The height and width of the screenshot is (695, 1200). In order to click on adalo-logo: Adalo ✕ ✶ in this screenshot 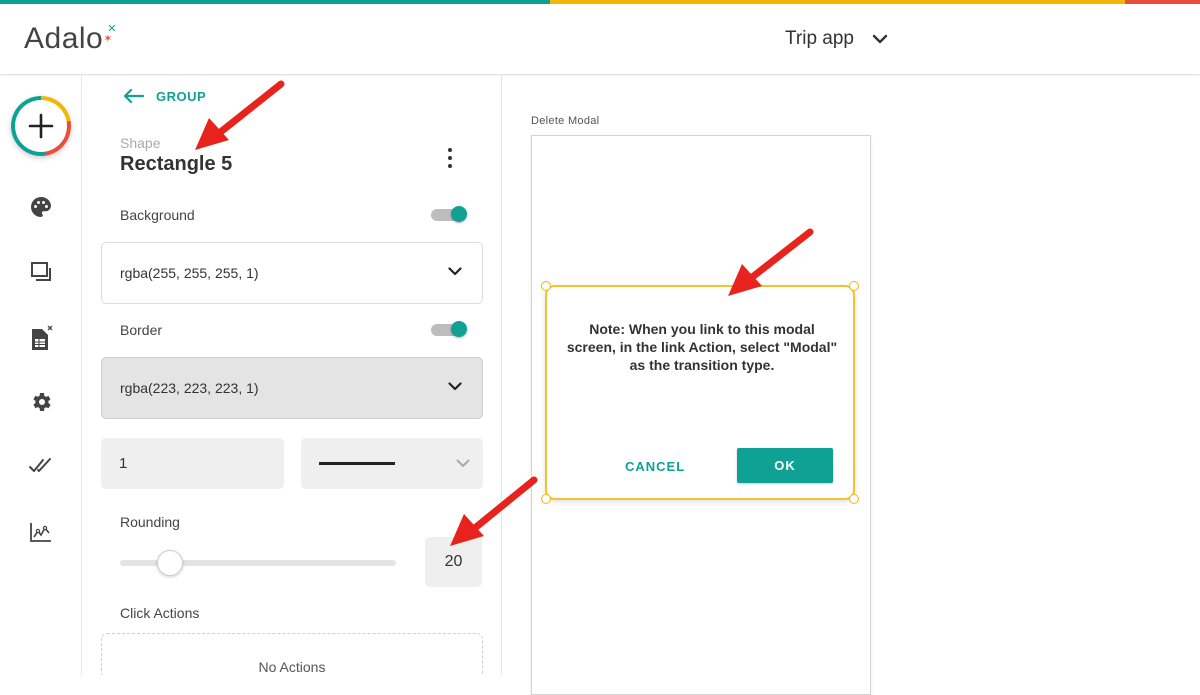, I will do `click(71, 39)`.